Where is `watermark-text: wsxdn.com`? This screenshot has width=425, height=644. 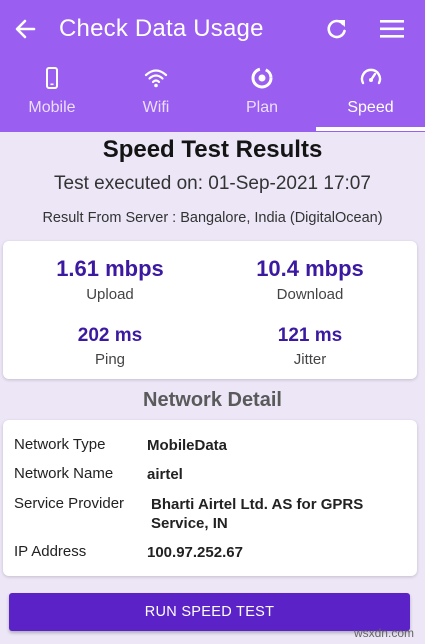
watermark-text: wsxdn.com is located at coordinates (383, 633).